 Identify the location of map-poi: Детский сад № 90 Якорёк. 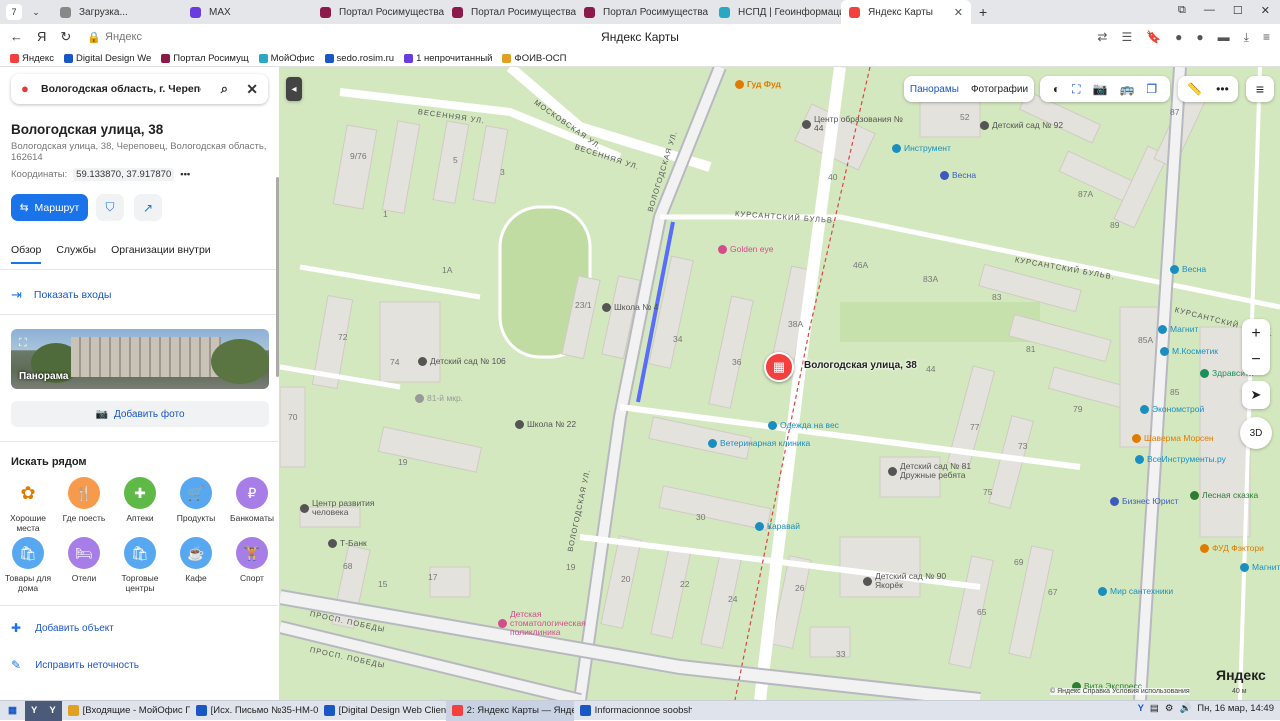
(918, 581).